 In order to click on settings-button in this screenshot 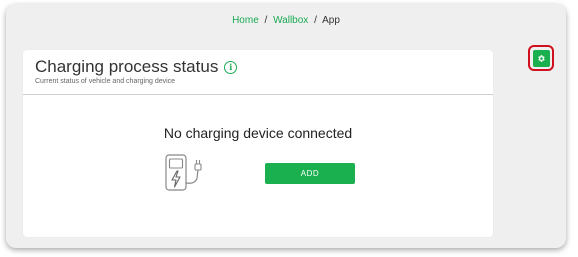, I will do `click(541, 58)`.